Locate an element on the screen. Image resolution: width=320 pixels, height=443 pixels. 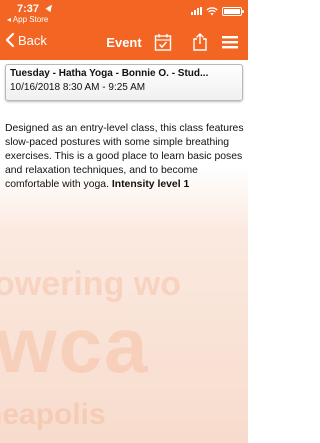
back-label: Back is located at coordinates (32, 40).